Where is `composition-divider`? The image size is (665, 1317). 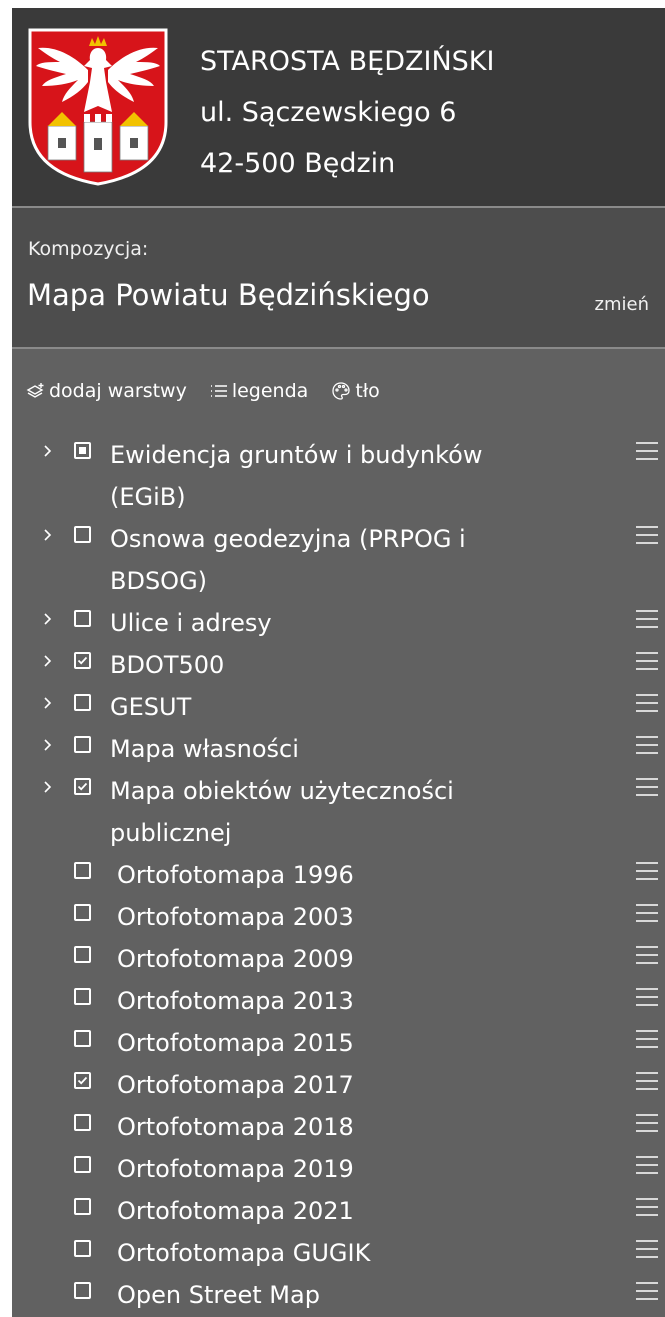
composition-divider is located at coordinates (338, 348).